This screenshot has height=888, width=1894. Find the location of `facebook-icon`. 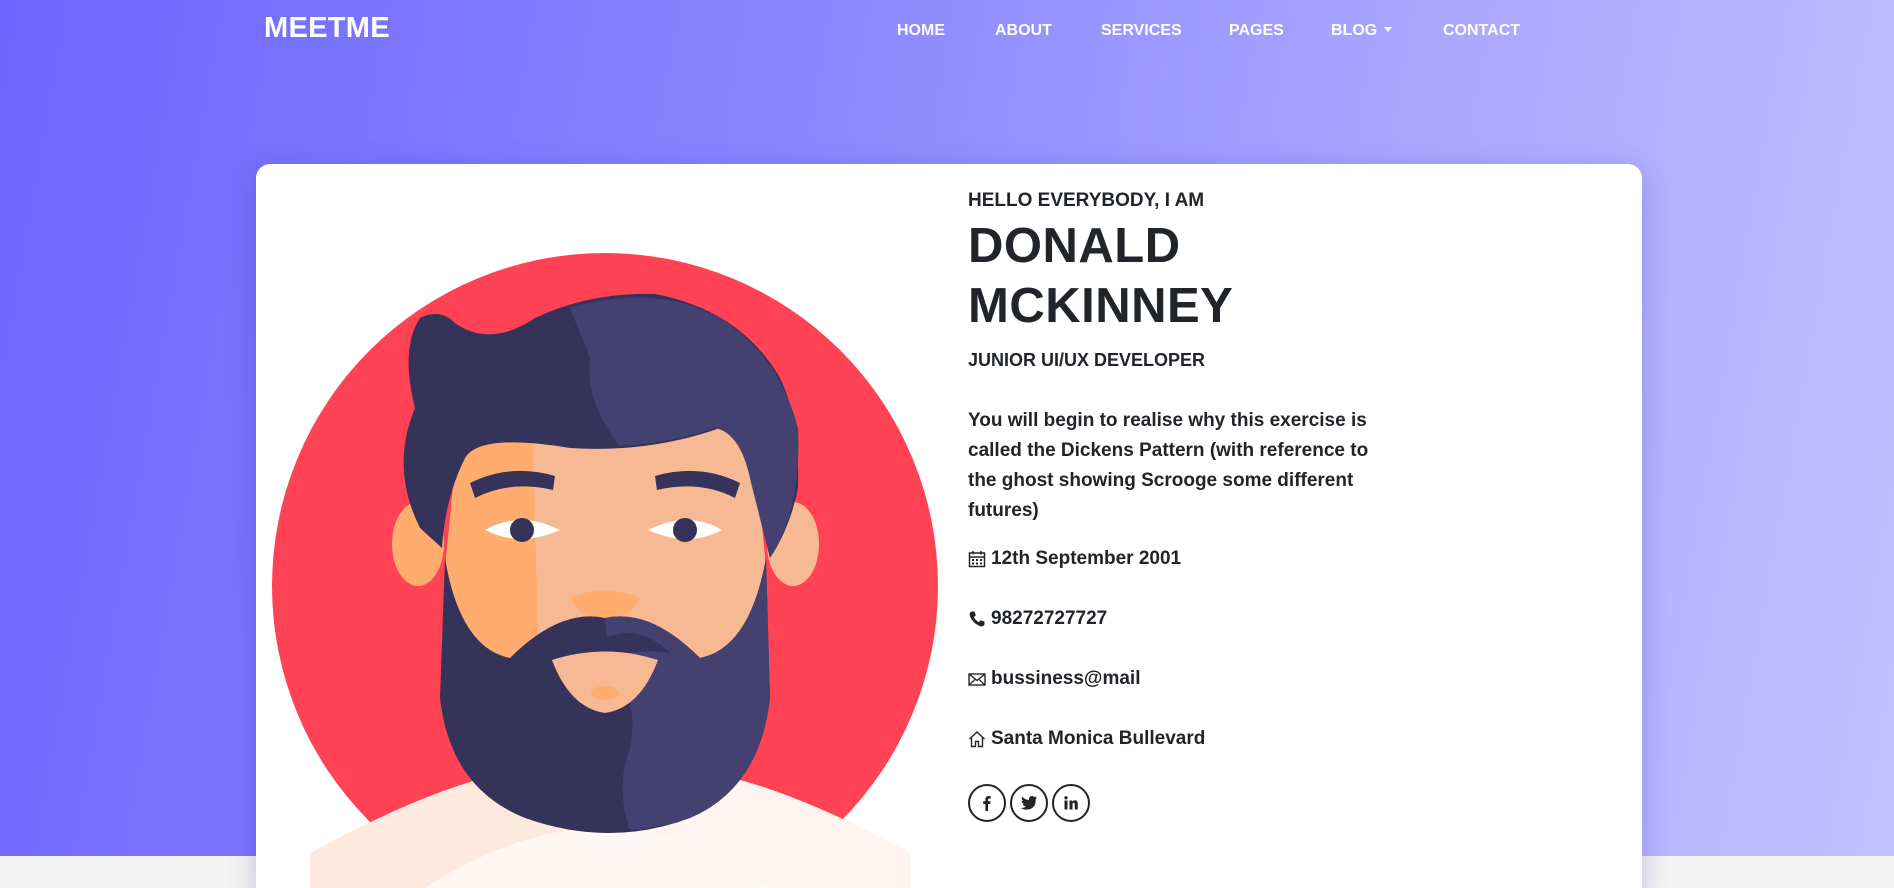

facebook-icon is located at coordinates (987, 803).